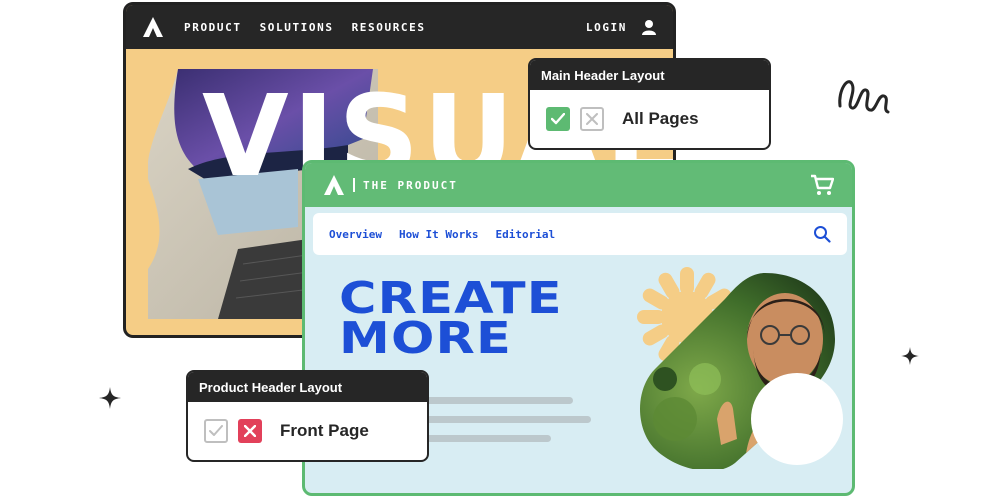 This screenshot has width=982, height=496. Describe the element at coordinates (649, 27) in the screenshot. I see `user-icon` at that location.